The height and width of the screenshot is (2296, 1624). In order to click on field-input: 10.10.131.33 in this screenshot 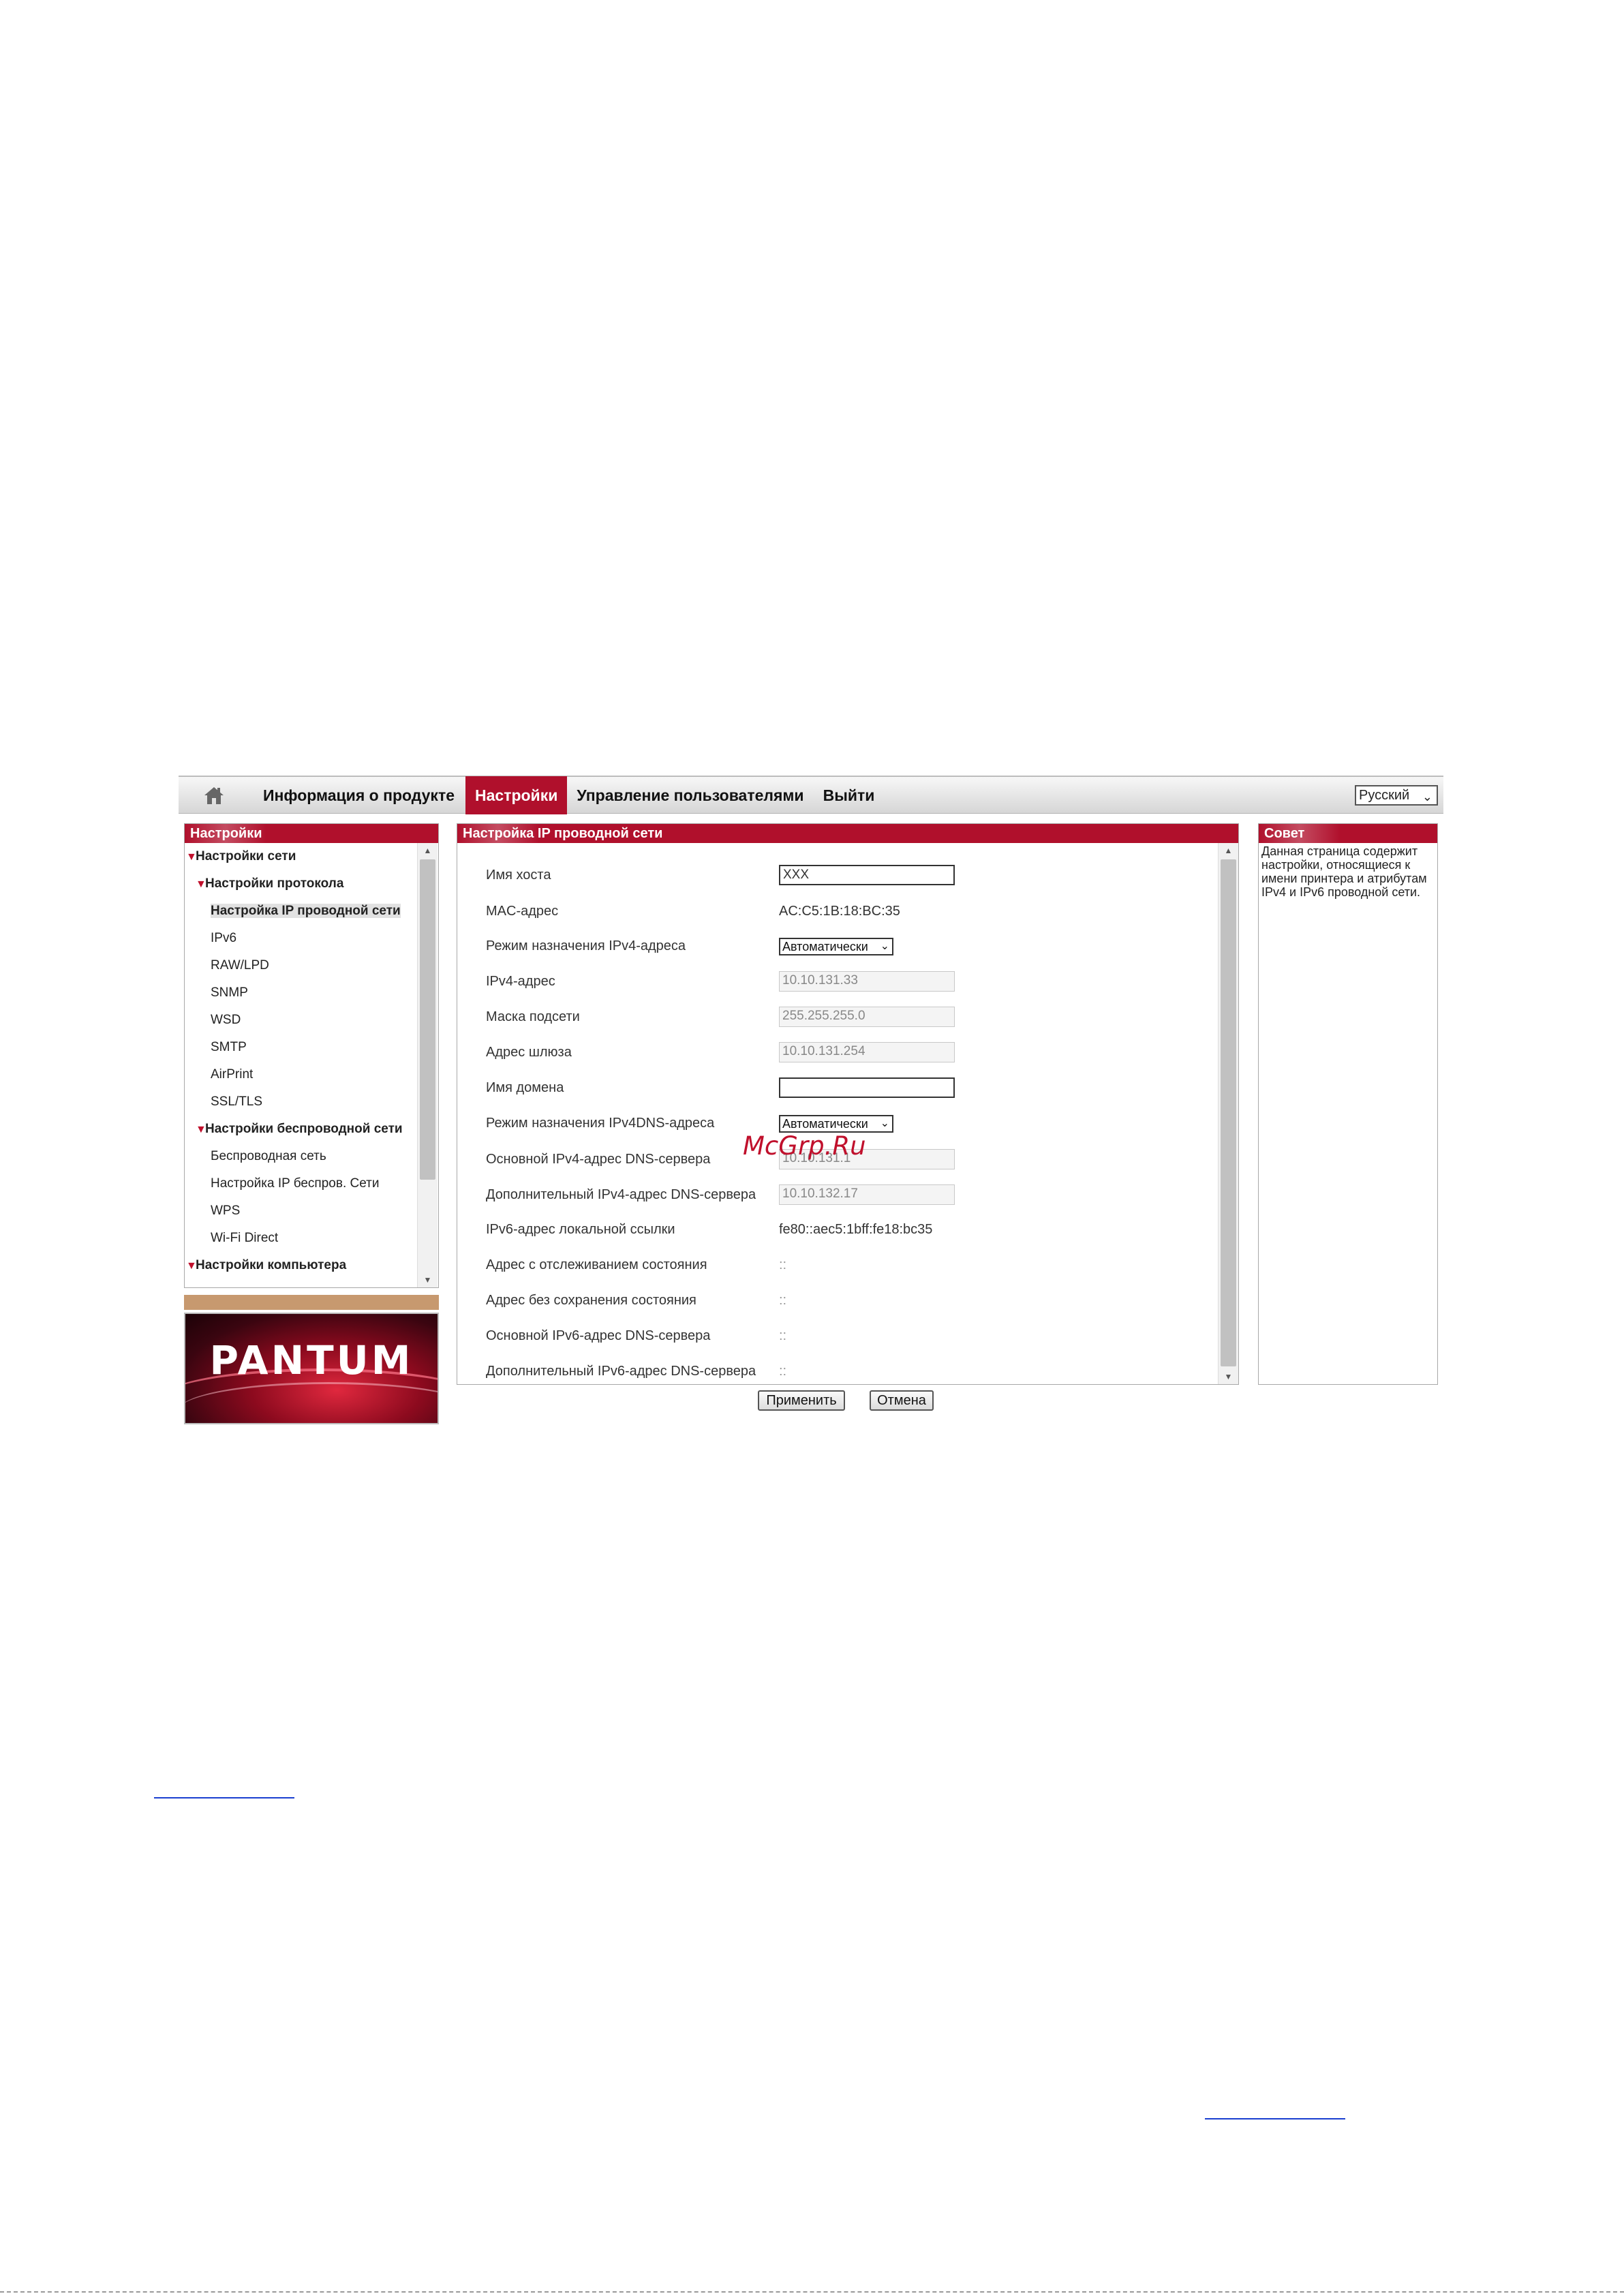, I will do `click(867, 982)`.